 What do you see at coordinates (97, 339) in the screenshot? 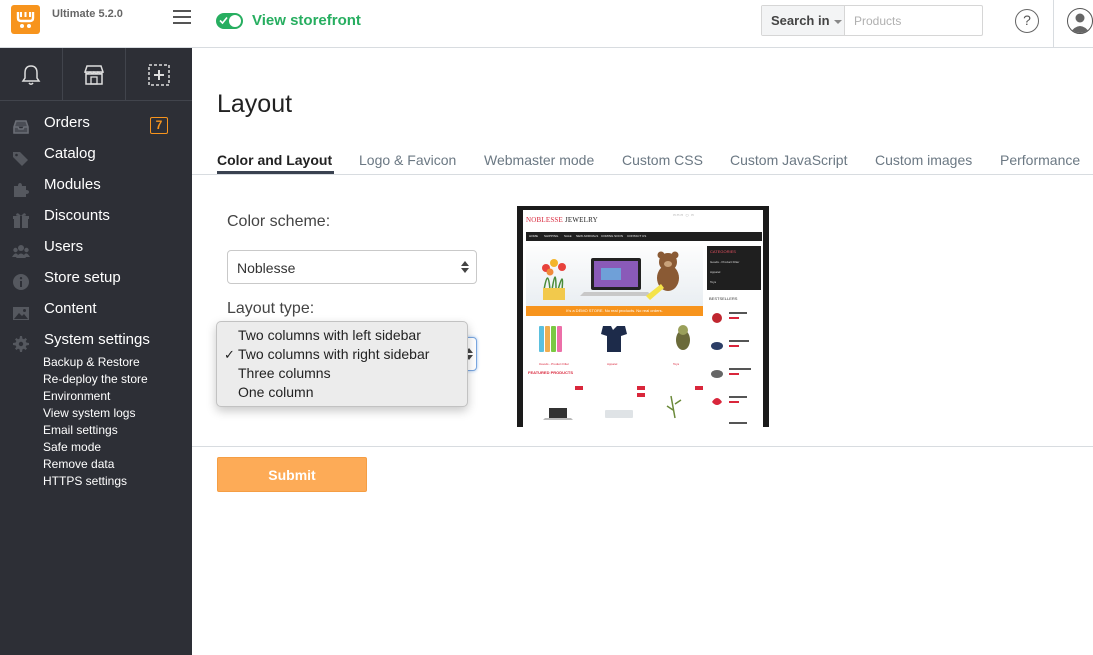
I see `sidebar-item-label: System settings` at bounding box center [97, 339].